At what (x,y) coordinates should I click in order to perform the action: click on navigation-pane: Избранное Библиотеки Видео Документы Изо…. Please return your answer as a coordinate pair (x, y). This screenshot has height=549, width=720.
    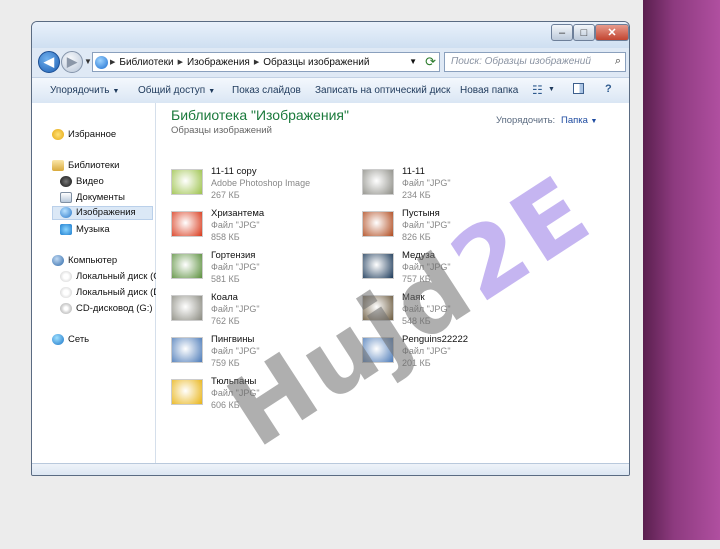
    Looking at the image, I should click on (96, 283).